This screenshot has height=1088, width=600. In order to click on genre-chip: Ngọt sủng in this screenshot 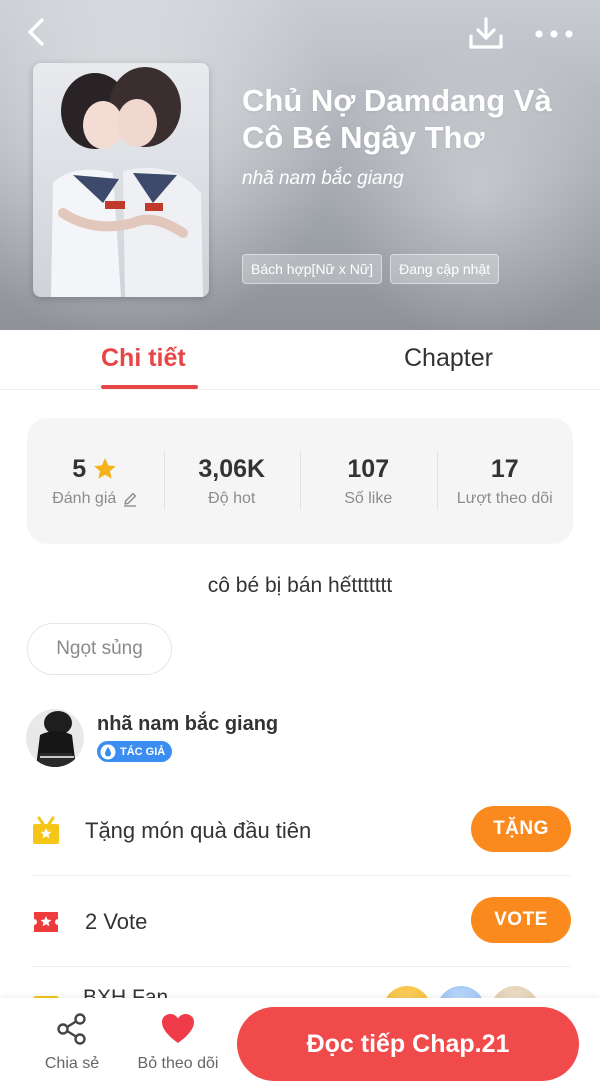, I will do `click(99, 649)`.